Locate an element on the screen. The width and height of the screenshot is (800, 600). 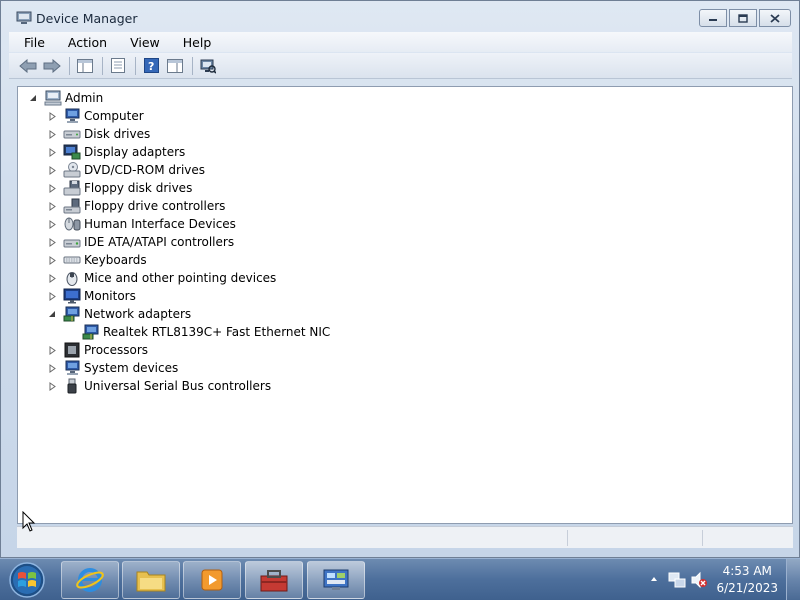
tree-connector is located at coordinates (71, 332).